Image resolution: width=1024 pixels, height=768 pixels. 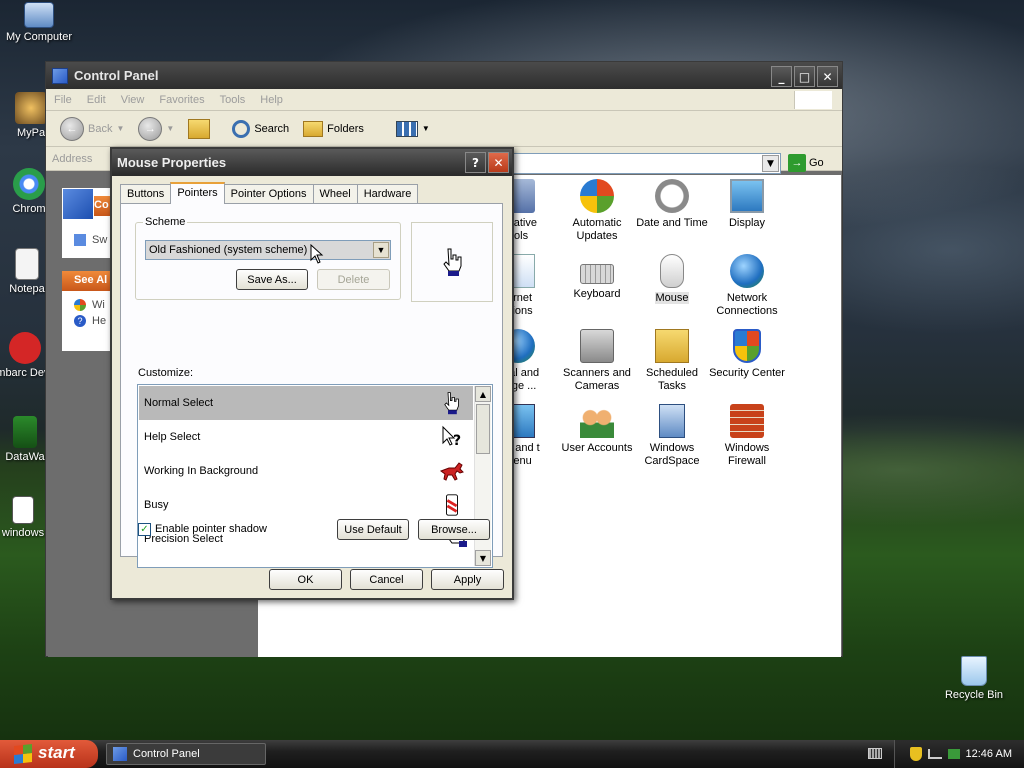 I want to click on control-panel-icon, so click(x=60, y=75).